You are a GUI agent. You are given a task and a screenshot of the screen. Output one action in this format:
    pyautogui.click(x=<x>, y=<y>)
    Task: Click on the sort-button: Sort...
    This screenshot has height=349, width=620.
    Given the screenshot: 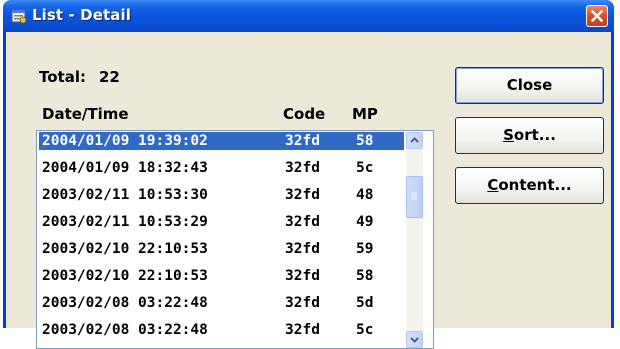 What is the action you would take?
    pyautogui.click(x=529, y=135)
    